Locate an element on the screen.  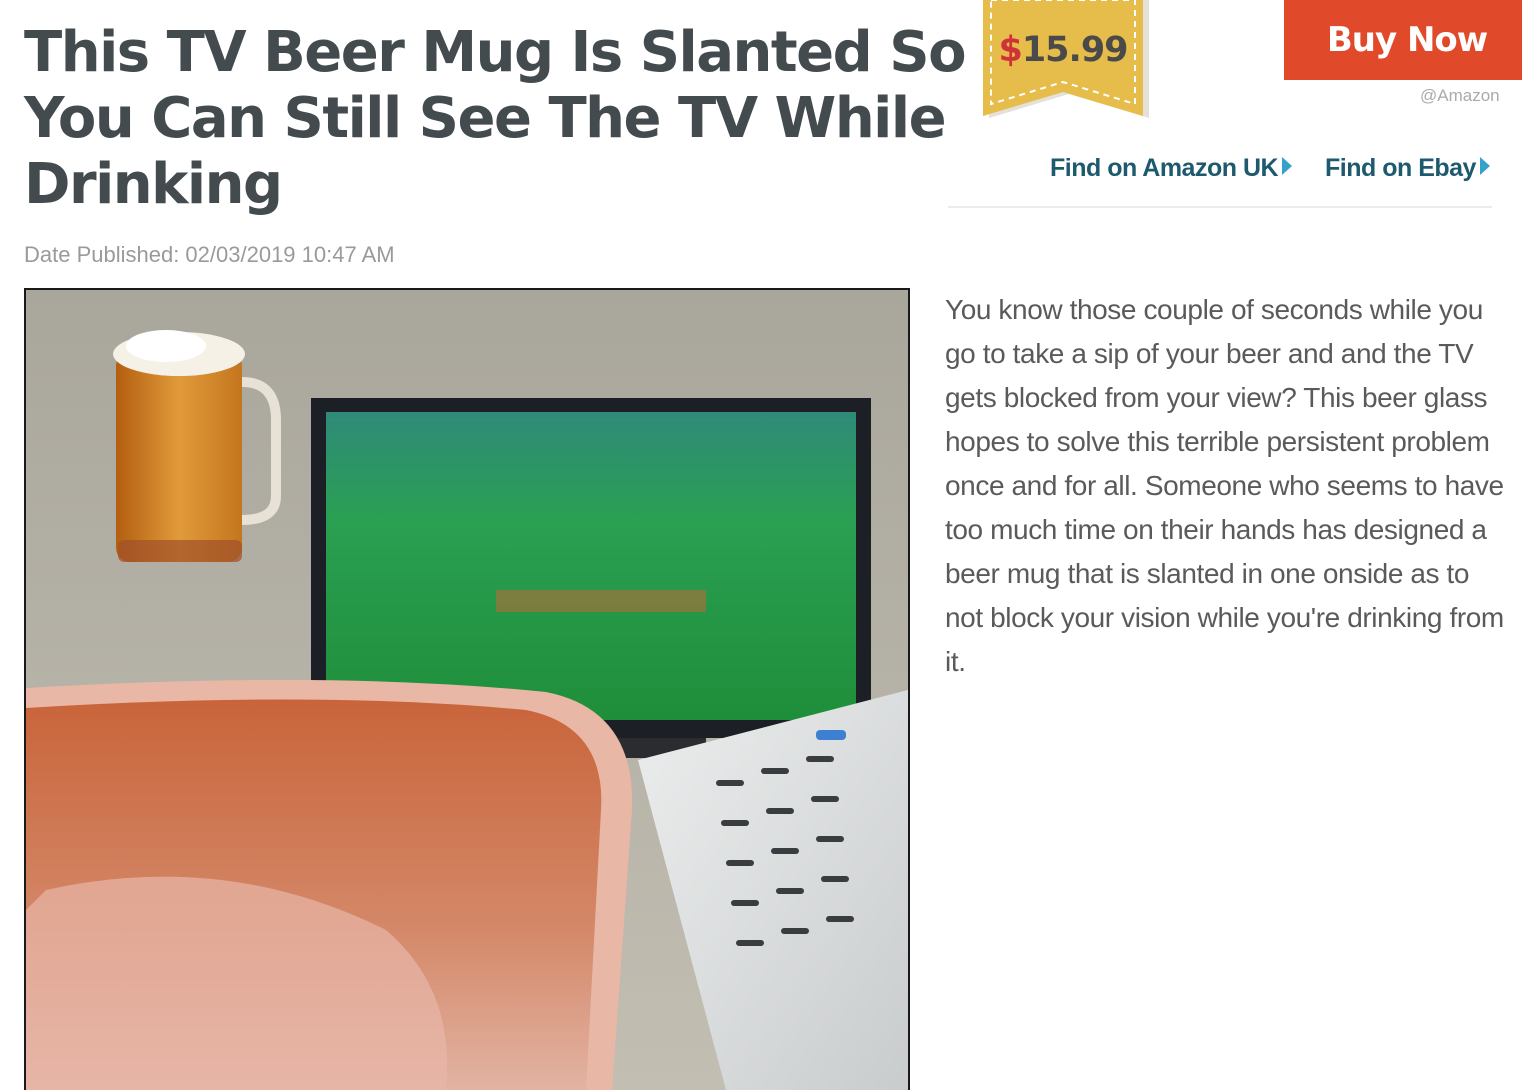
price-tag: $15.99 is located at coordinates (1066, 61).